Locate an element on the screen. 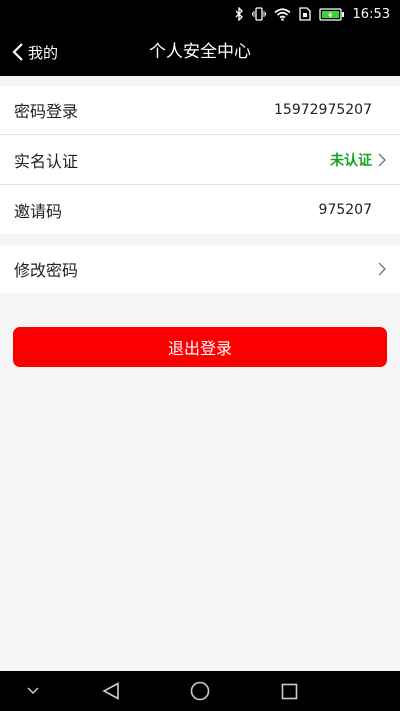 The image size is (400, 711). back-label: 我的 is located at coordinates (43, 52).